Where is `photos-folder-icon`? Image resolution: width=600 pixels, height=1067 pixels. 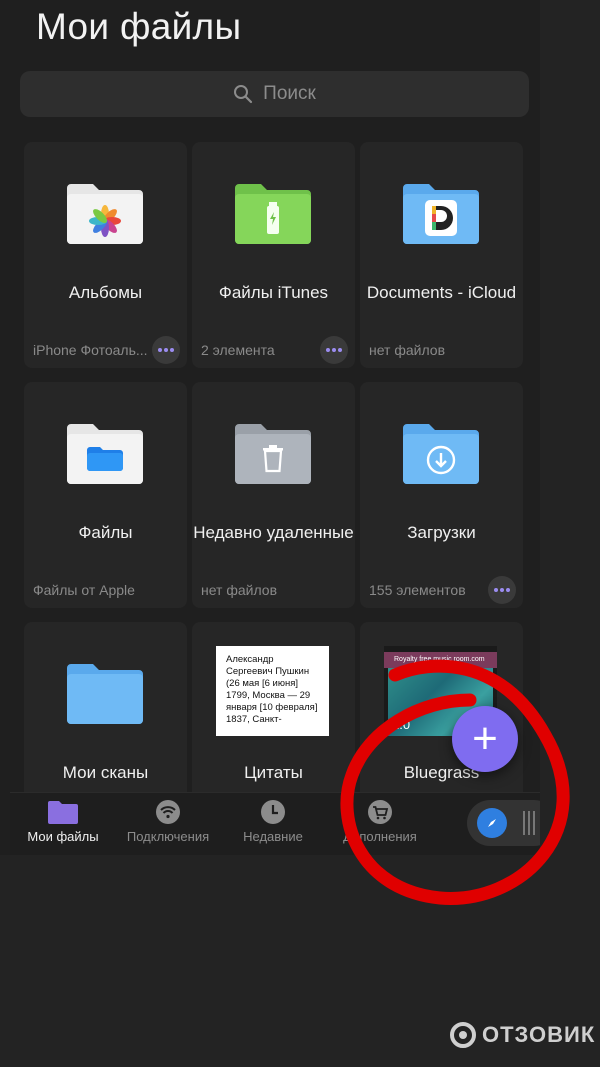 photos-folder-icon is located at coordinates (105, 214).